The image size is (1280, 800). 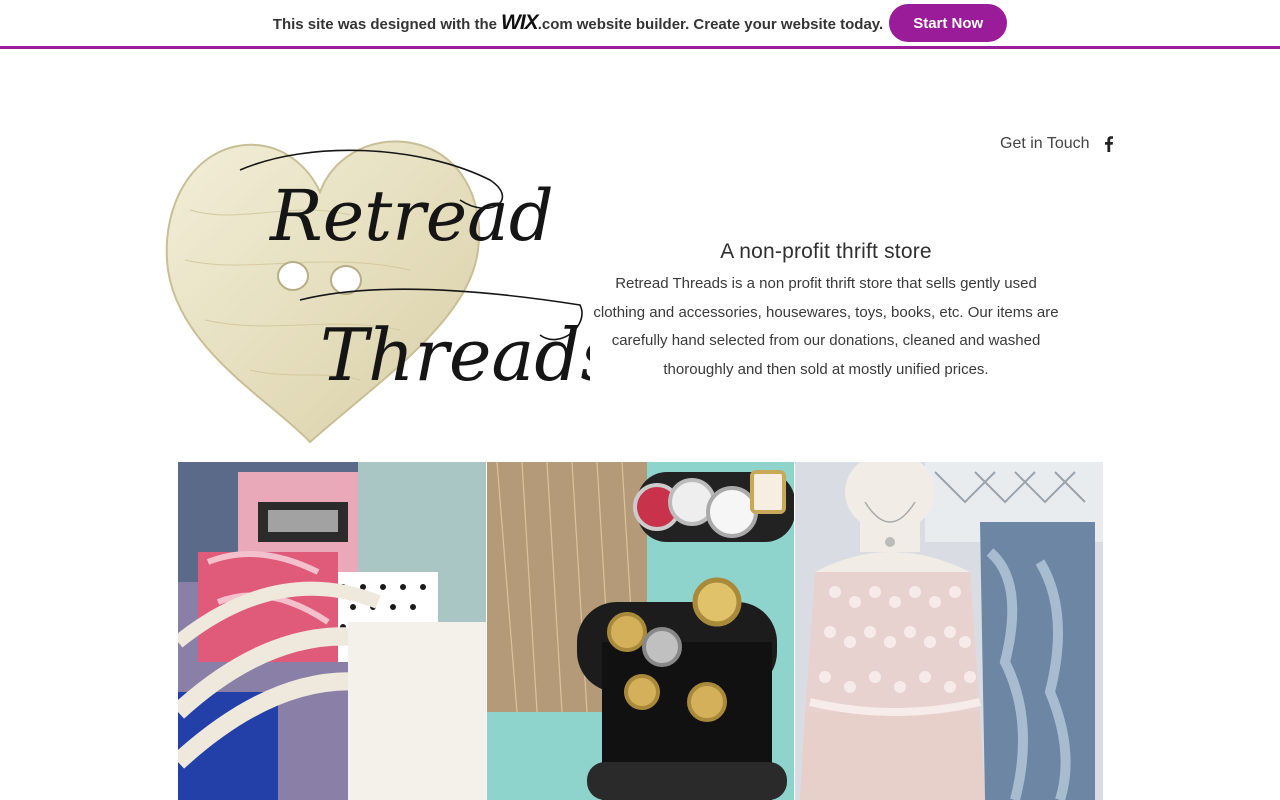 I want to click on retread-threads-logo: Retread Threads, so click(x=388, y=290).